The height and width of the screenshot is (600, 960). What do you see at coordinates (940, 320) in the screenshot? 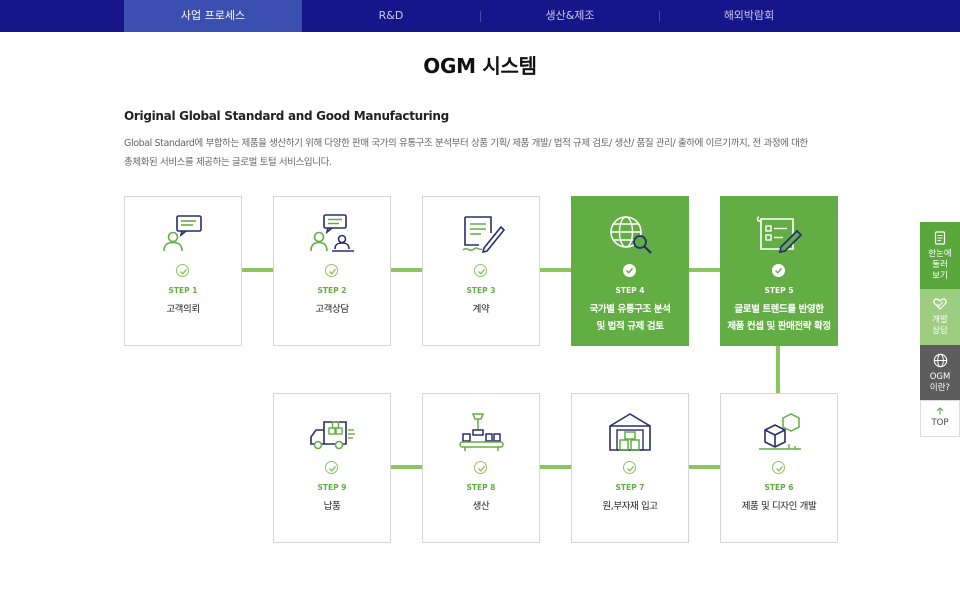
I see `consult-label: 개발` at bounding box center [940, 320].